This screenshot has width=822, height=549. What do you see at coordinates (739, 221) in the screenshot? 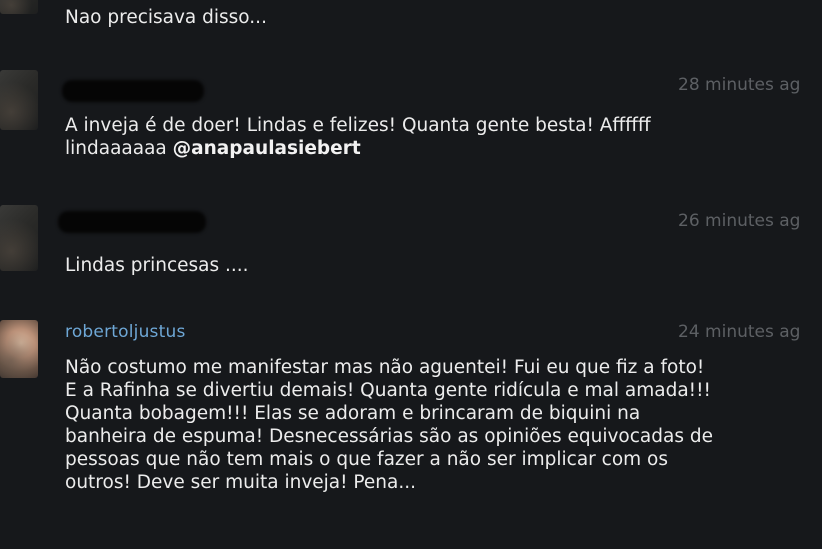
I see `comment-timestamp: 26 minutes ag` at bounding box center [739, 221].